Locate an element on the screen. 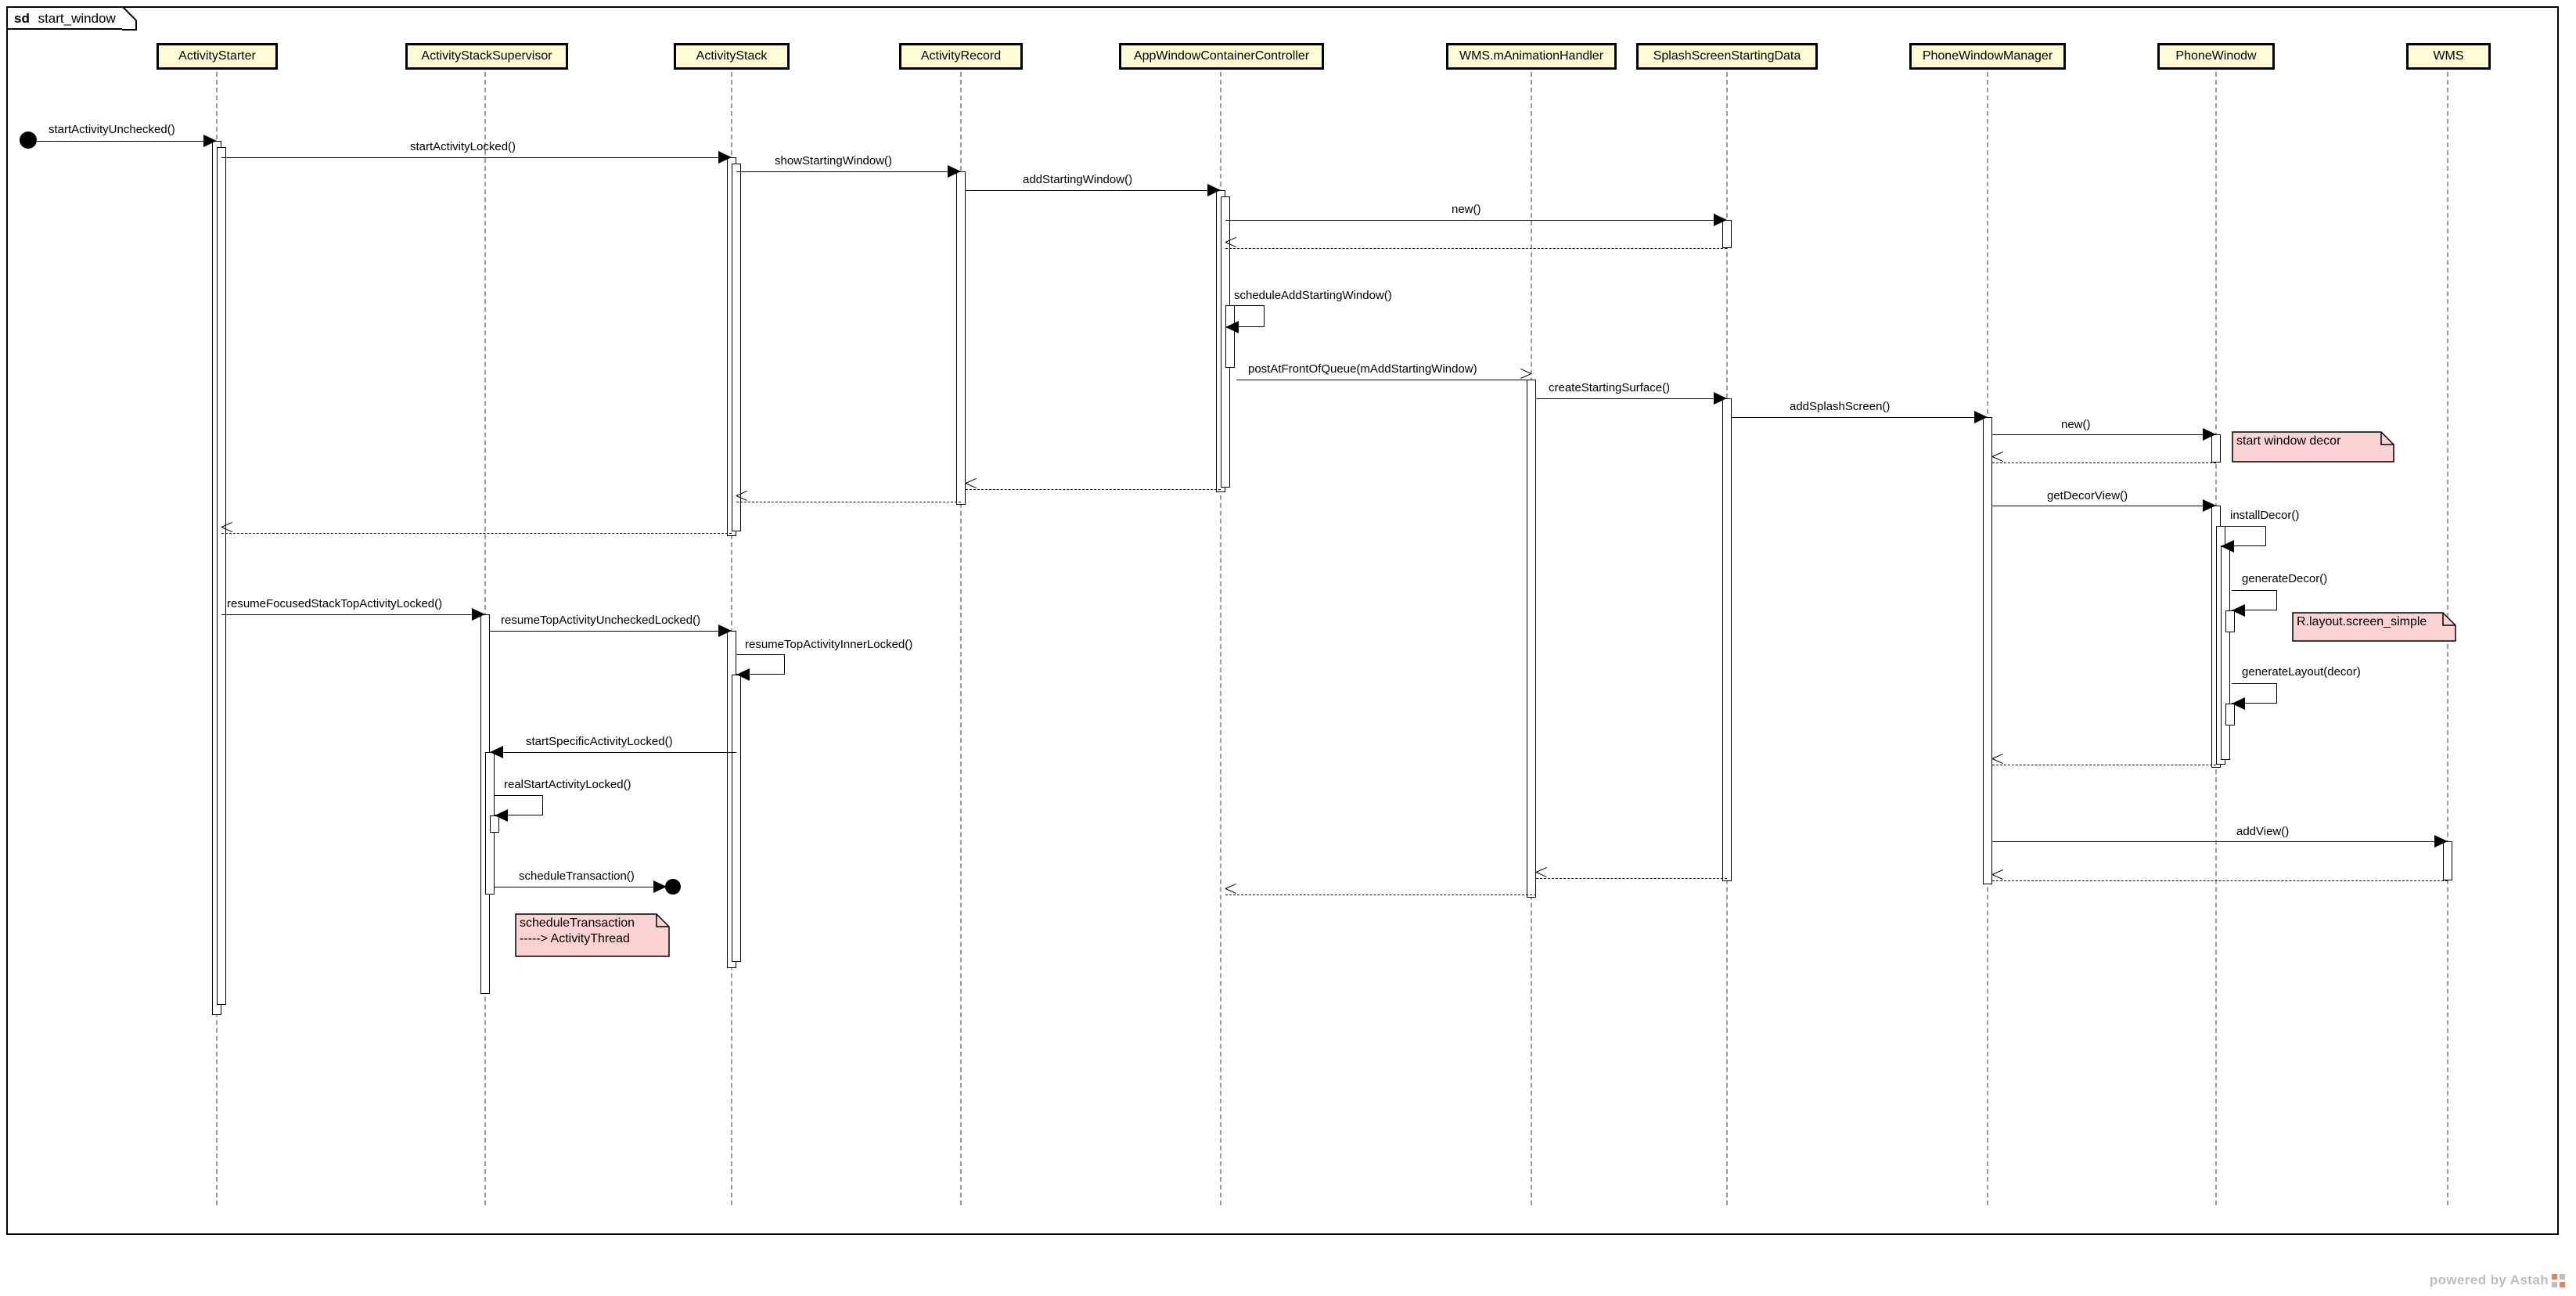 The image size is (2576, 1296). participant-label: PhoneWinodw is located at coordinates (2216, 56).